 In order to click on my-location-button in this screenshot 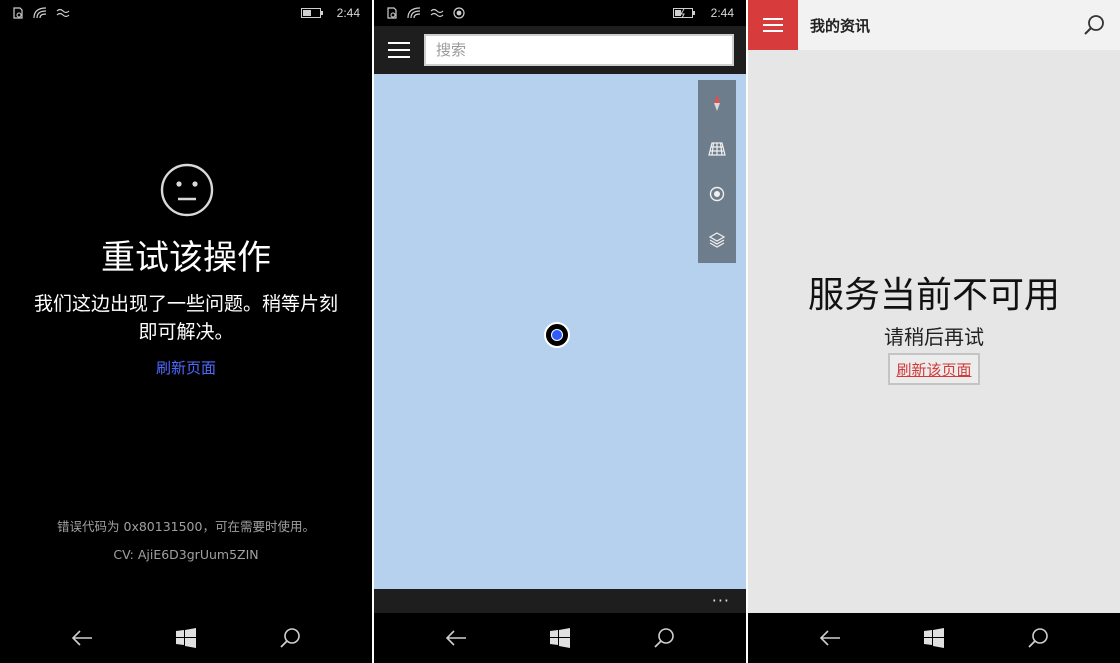, I will do `click(717, 195)`.